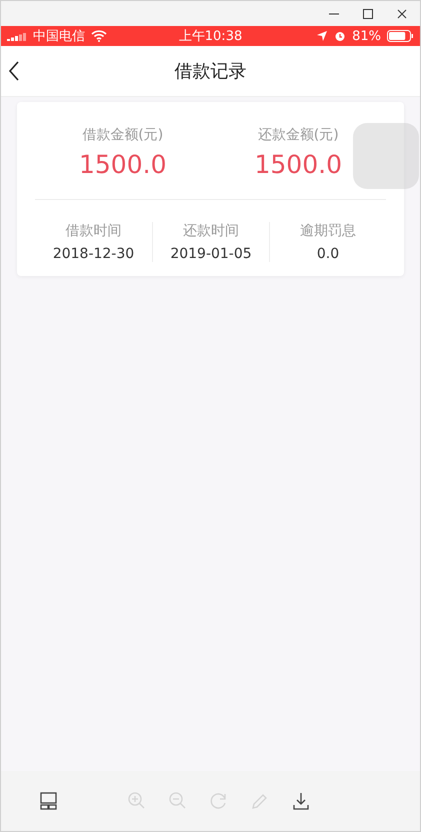  What do you see at coordinates (178, 801) in the screenshot?
I see `zoom-out-icon` at bounding box center [178, 801].